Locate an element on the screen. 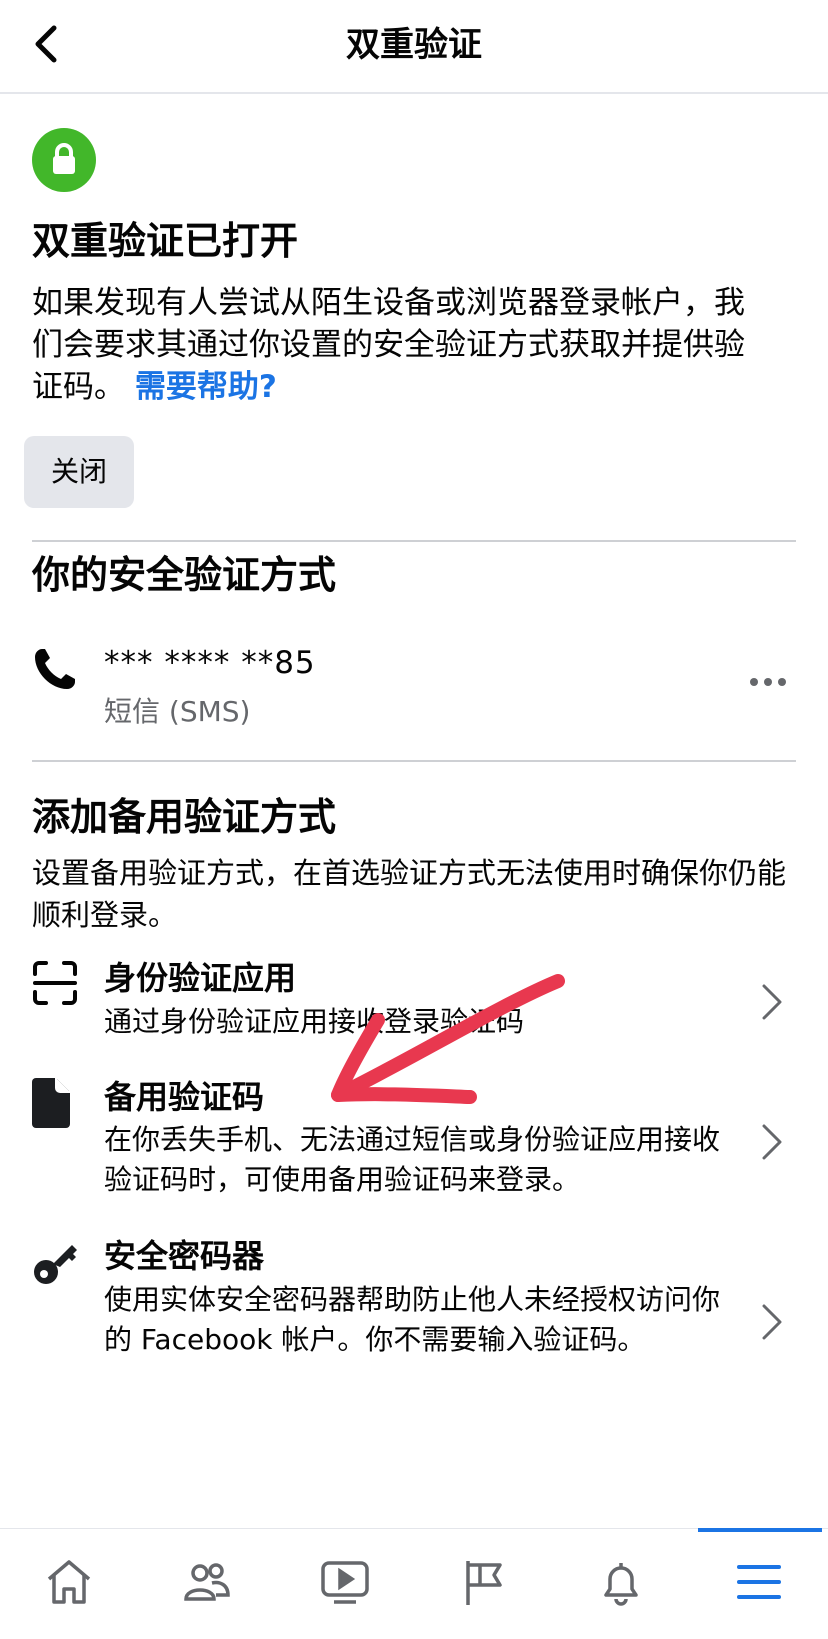 The image size is (828, 1639). document-icon is located at coordinates (52, 1105).